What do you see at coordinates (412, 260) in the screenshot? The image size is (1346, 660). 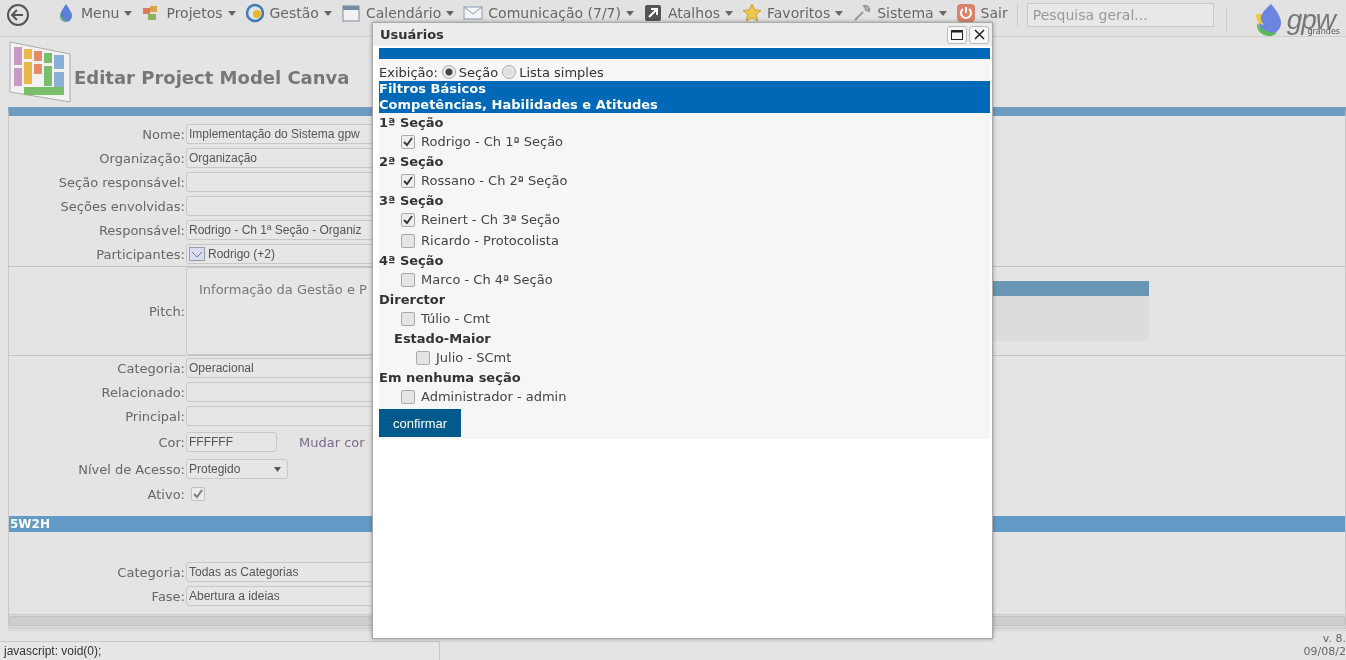 I see `group-heading: 4ª Seção` at bounding box center [412, 260].